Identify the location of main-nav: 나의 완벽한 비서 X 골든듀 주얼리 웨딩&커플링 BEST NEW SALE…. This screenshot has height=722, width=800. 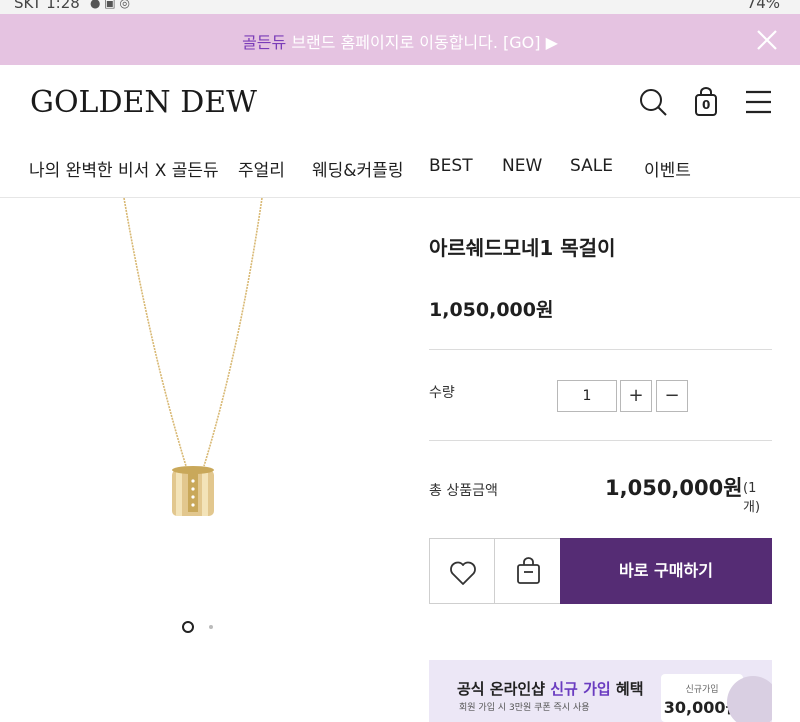
(400, 170).